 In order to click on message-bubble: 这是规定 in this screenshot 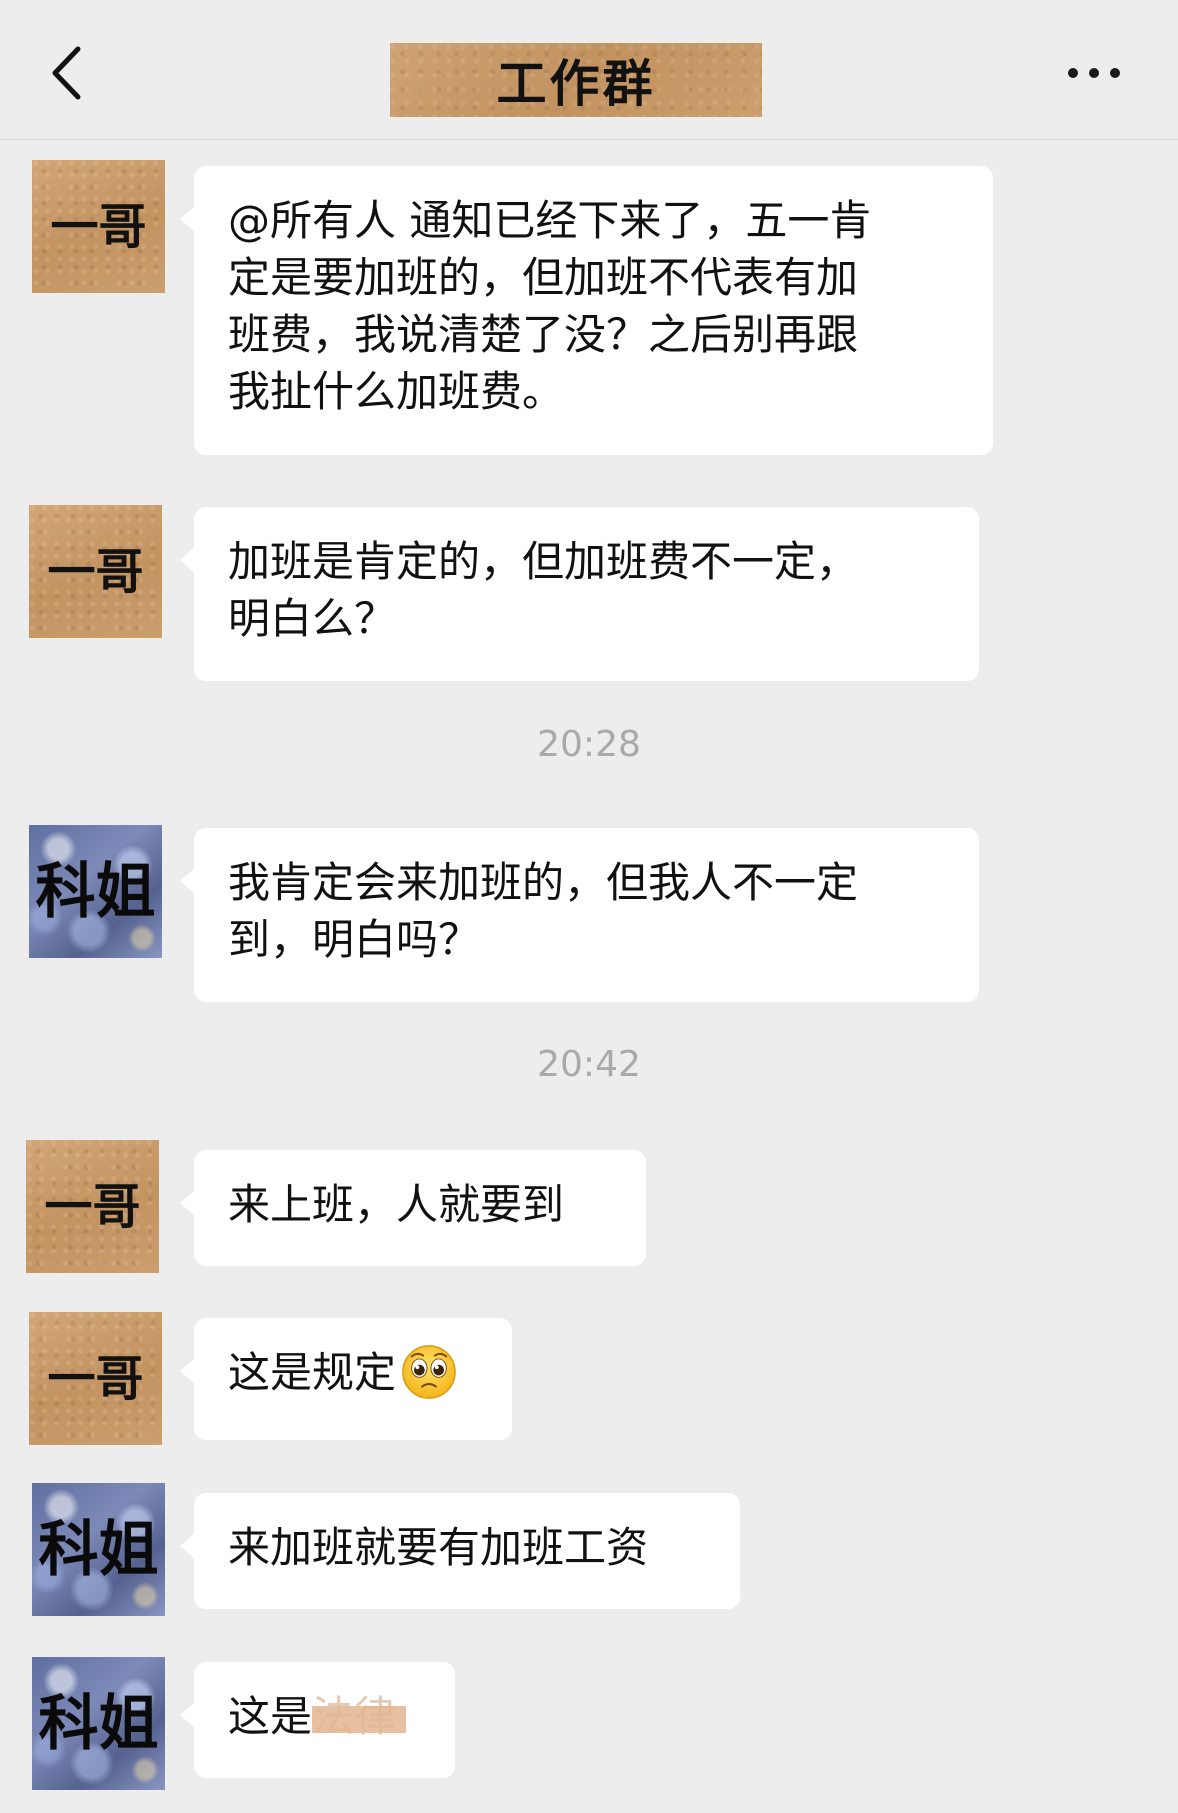, I will do `click(346, 1379)`.